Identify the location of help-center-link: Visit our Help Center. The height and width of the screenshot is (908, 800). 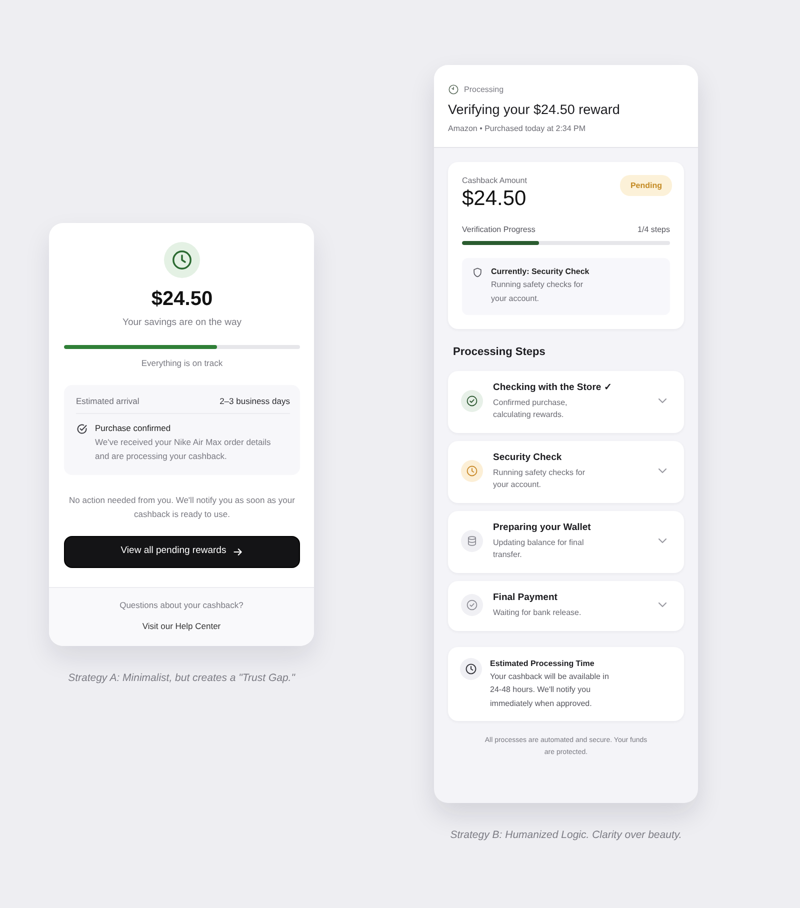
(181, 625).